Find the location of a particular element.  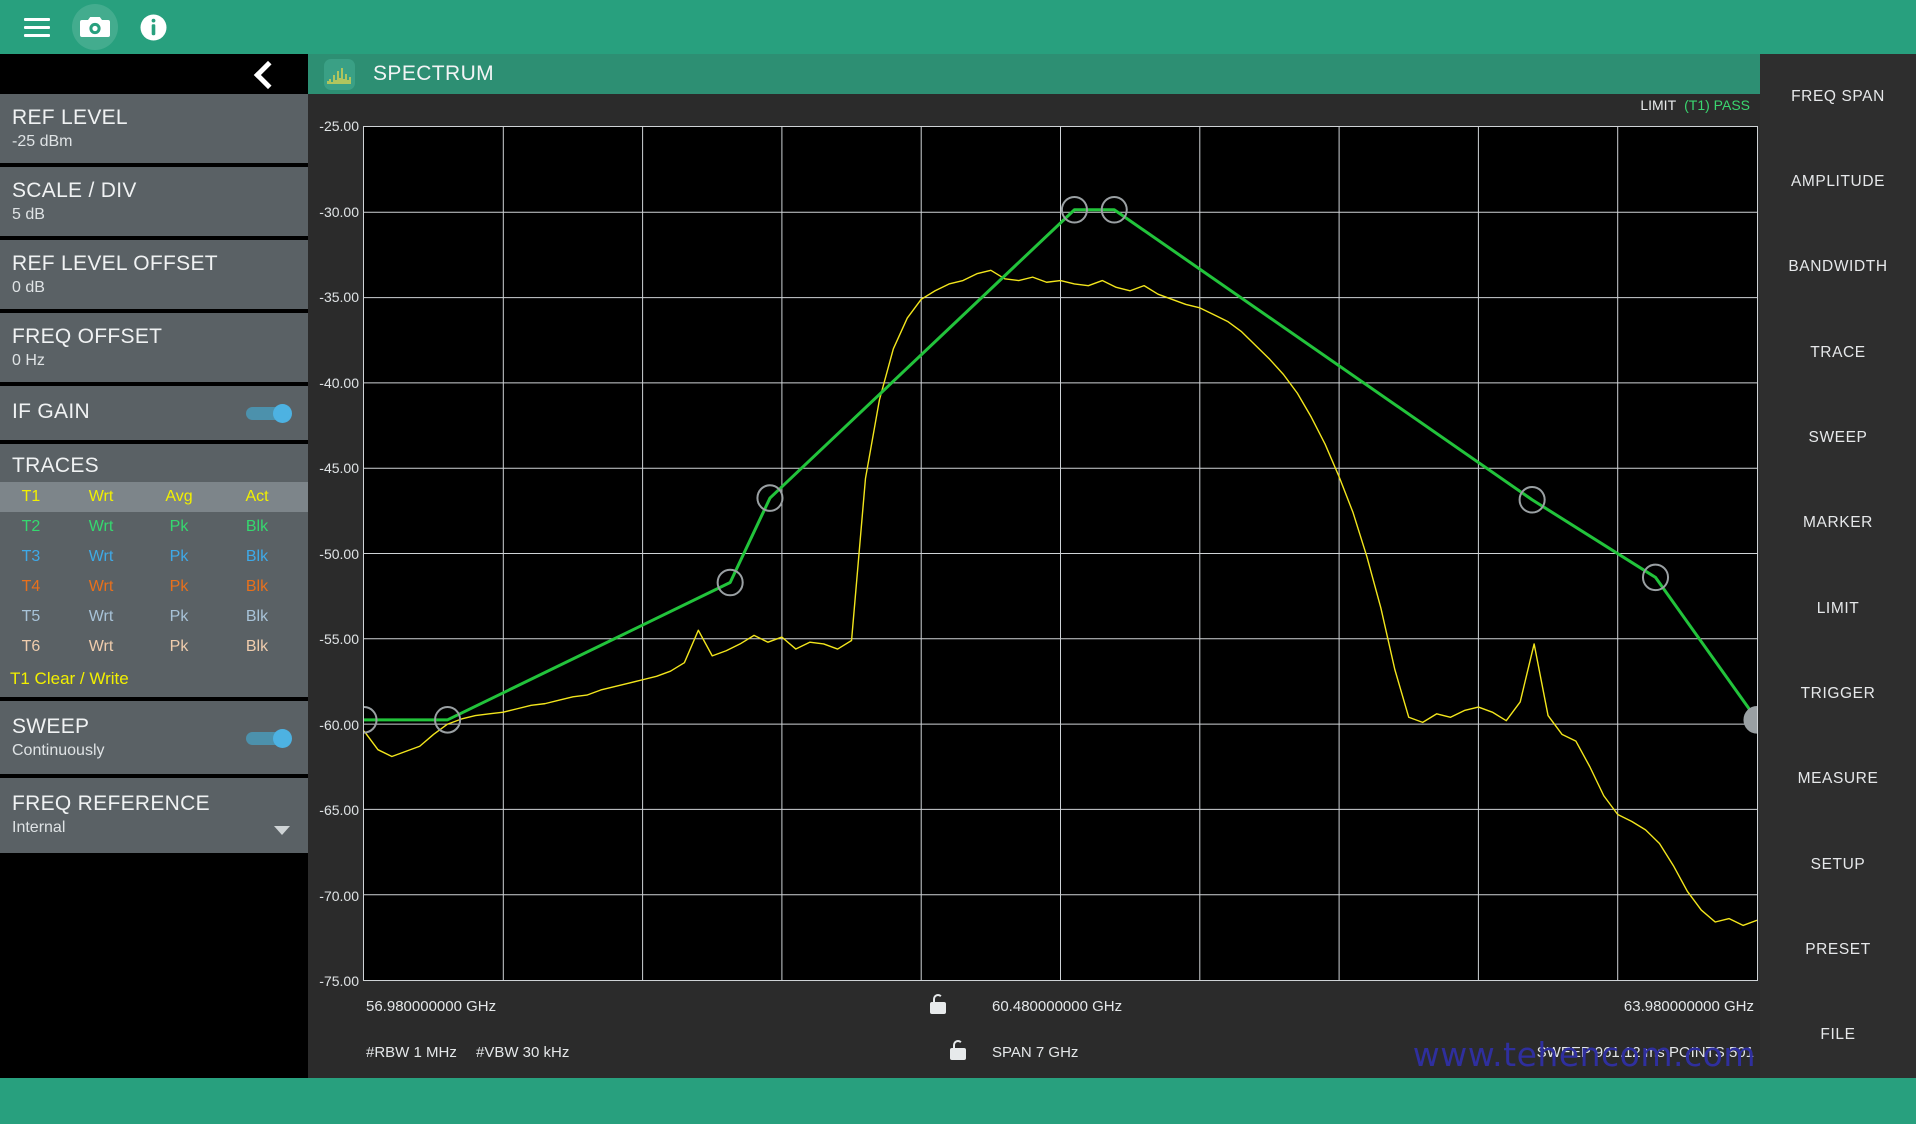

ref-level-offset-value: 0 dB is located at coordinates (28, 287).